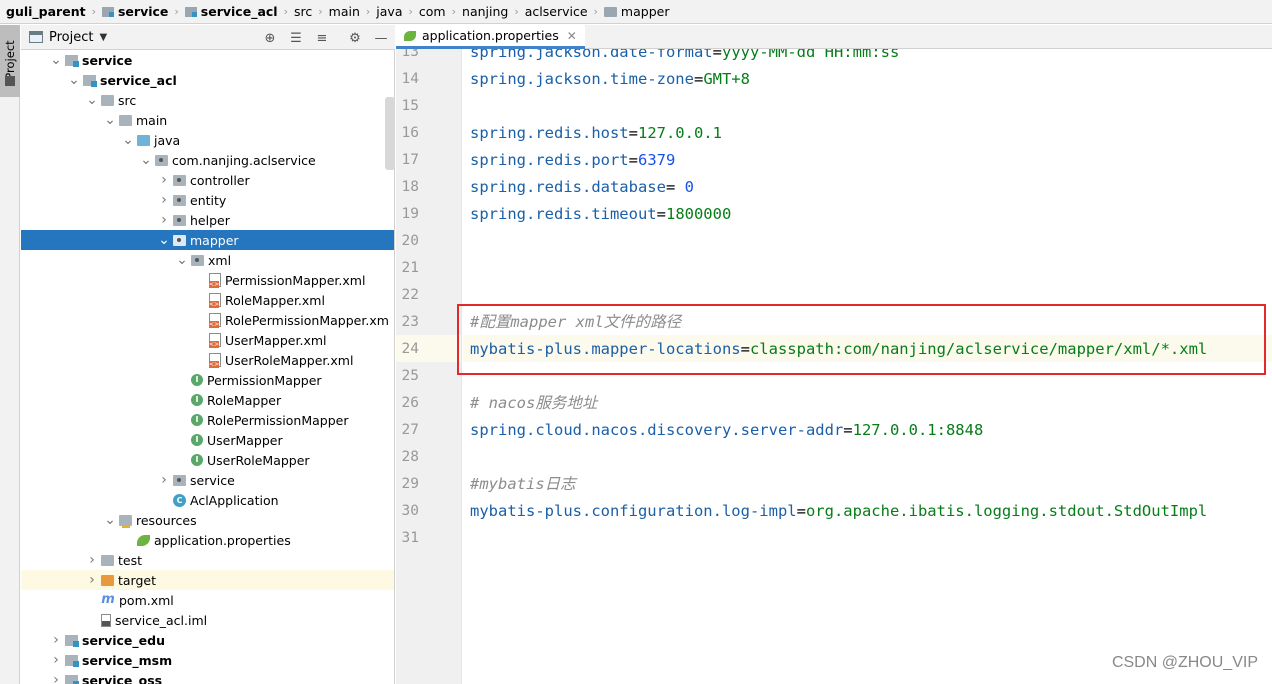 Image resolution: width=1272 pixels, height=684 pixels. What do you see at coordinates (207, 320) in the screenshot?
I see `tree-node: RolePermissionMapper.xm` at bounding box center [207, 320].